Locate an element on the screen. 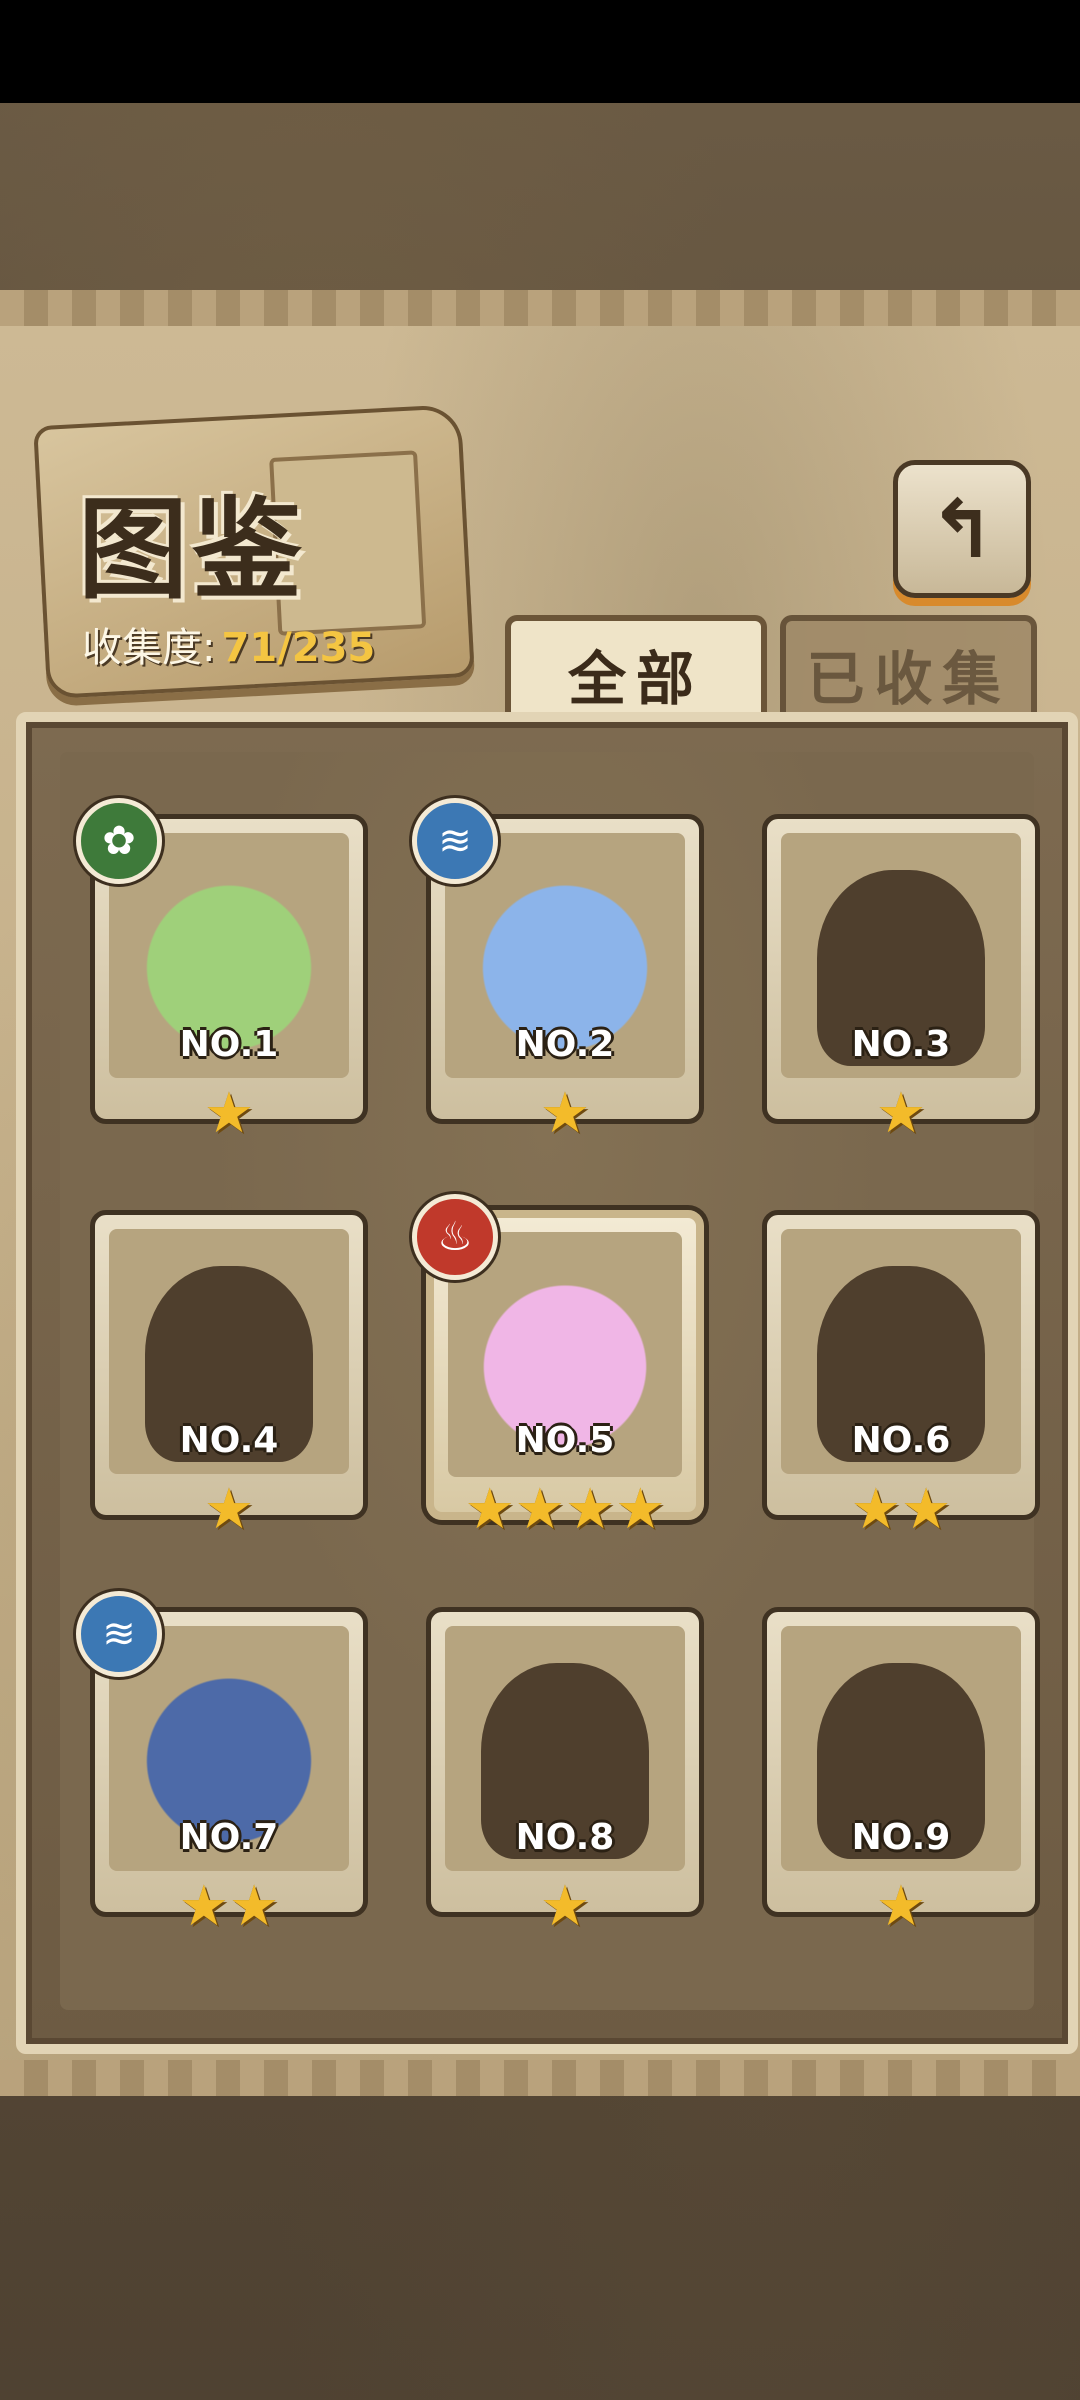  card-number: NO.6 is located at coordinates (901, 1440).